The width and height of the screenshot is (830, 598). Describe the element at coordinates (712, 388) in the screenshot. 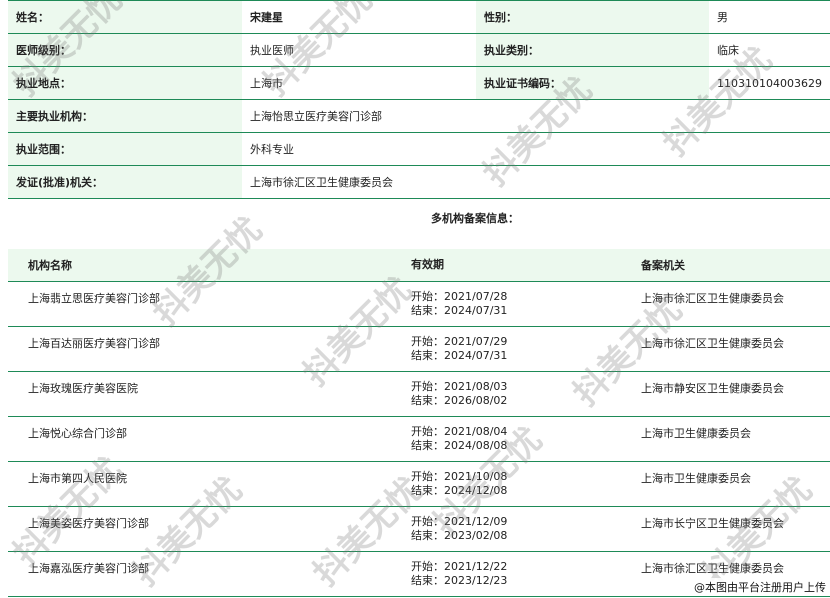

I see `authority: 上海市静安区卫生健康委员会` at that location.